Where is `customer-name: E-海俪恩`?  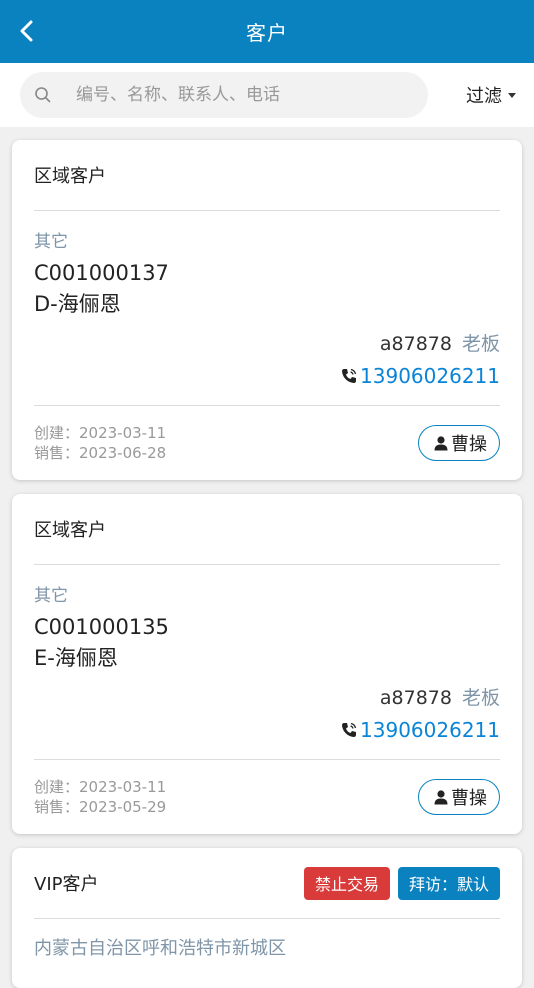 customer-name: E-海俪恩 is located at coordinates (76, 658).